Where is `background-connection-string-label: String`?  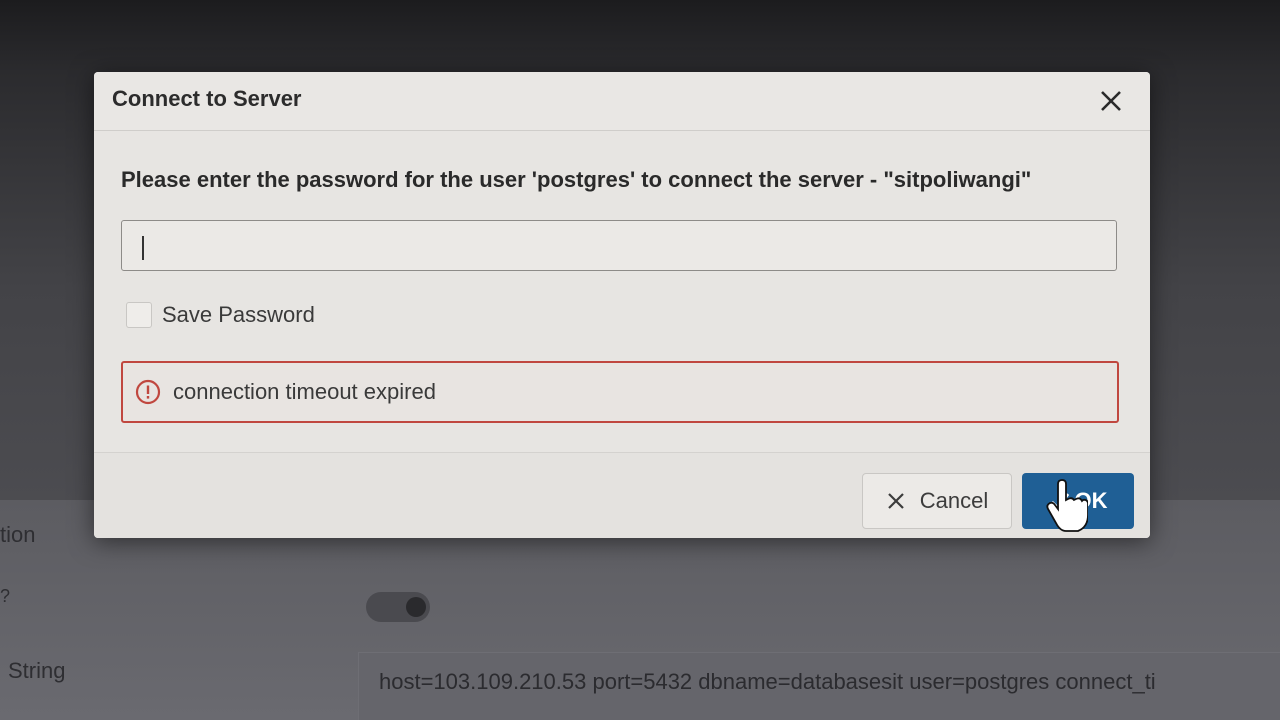 background-connection-string-label: String is located at coordinates (37, 670).